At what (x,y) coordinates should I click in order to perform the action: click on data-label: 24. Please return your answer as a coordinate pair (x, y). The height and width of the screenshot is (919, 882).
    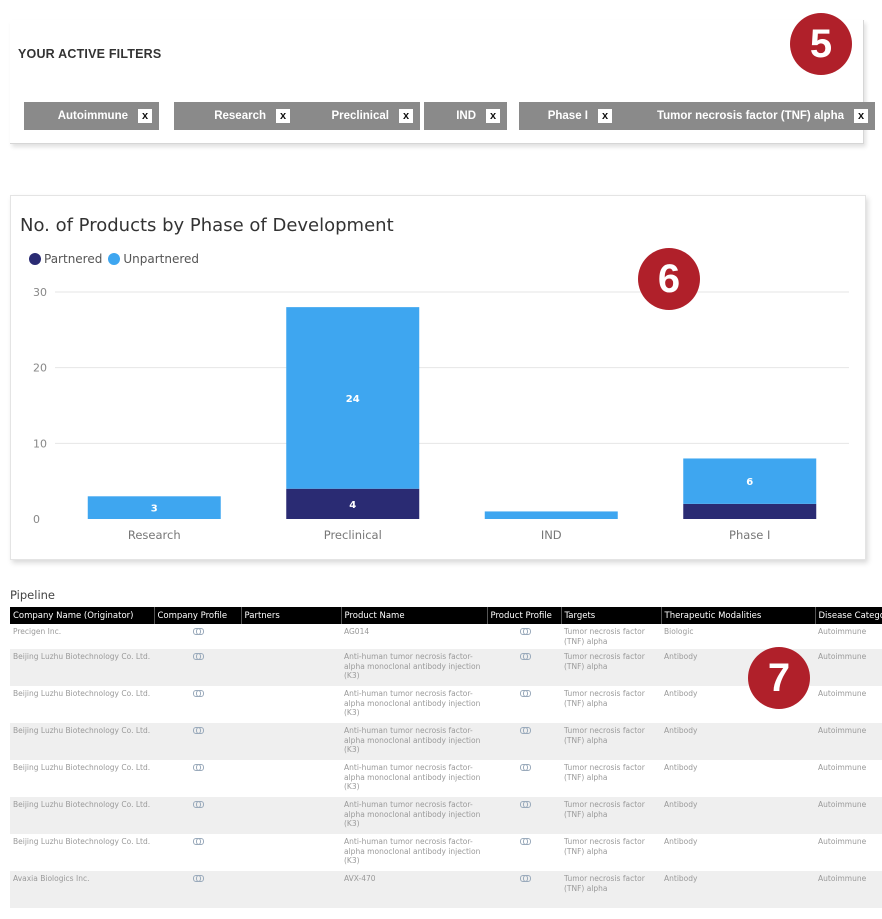
    Looking at the image, I should click on (353, 399).